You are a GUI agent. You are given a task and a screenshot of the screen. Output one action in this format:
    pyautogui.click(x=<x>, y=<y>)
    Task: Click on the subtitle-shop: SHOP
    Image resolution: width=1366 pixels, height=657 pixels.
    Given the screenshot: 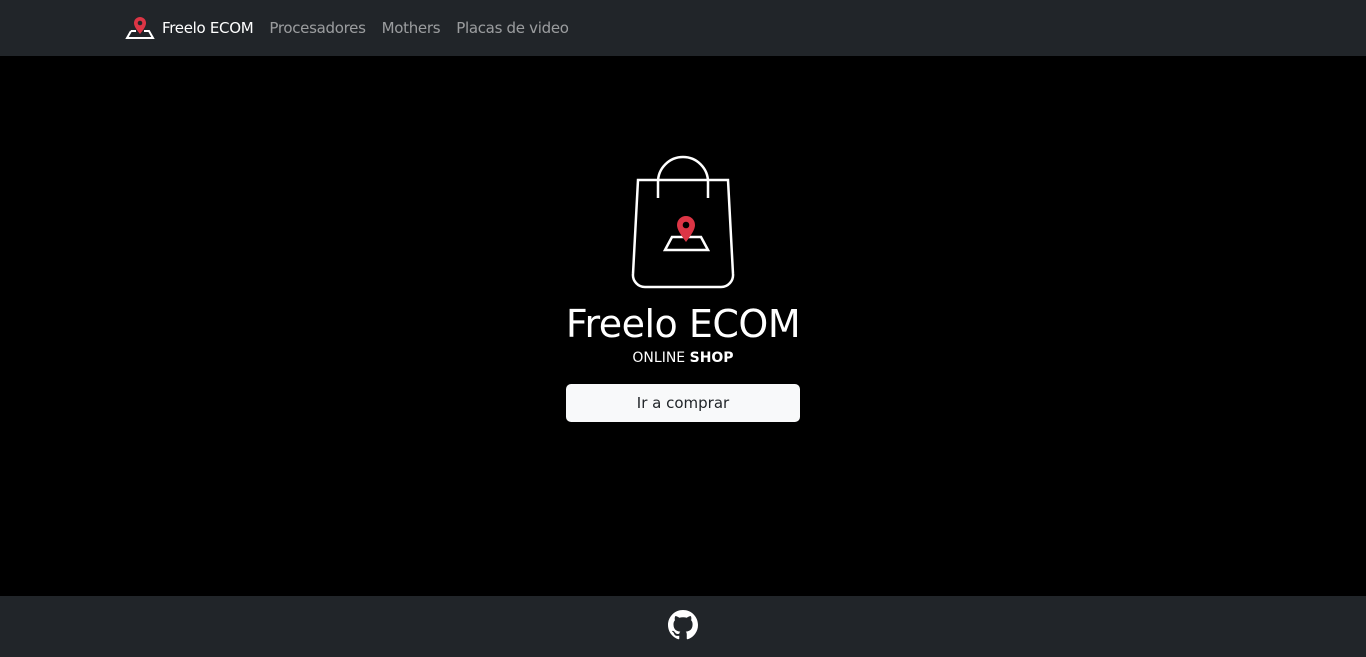 What is the action you would take?
    pyautogui.click(x=711, y=358)
    